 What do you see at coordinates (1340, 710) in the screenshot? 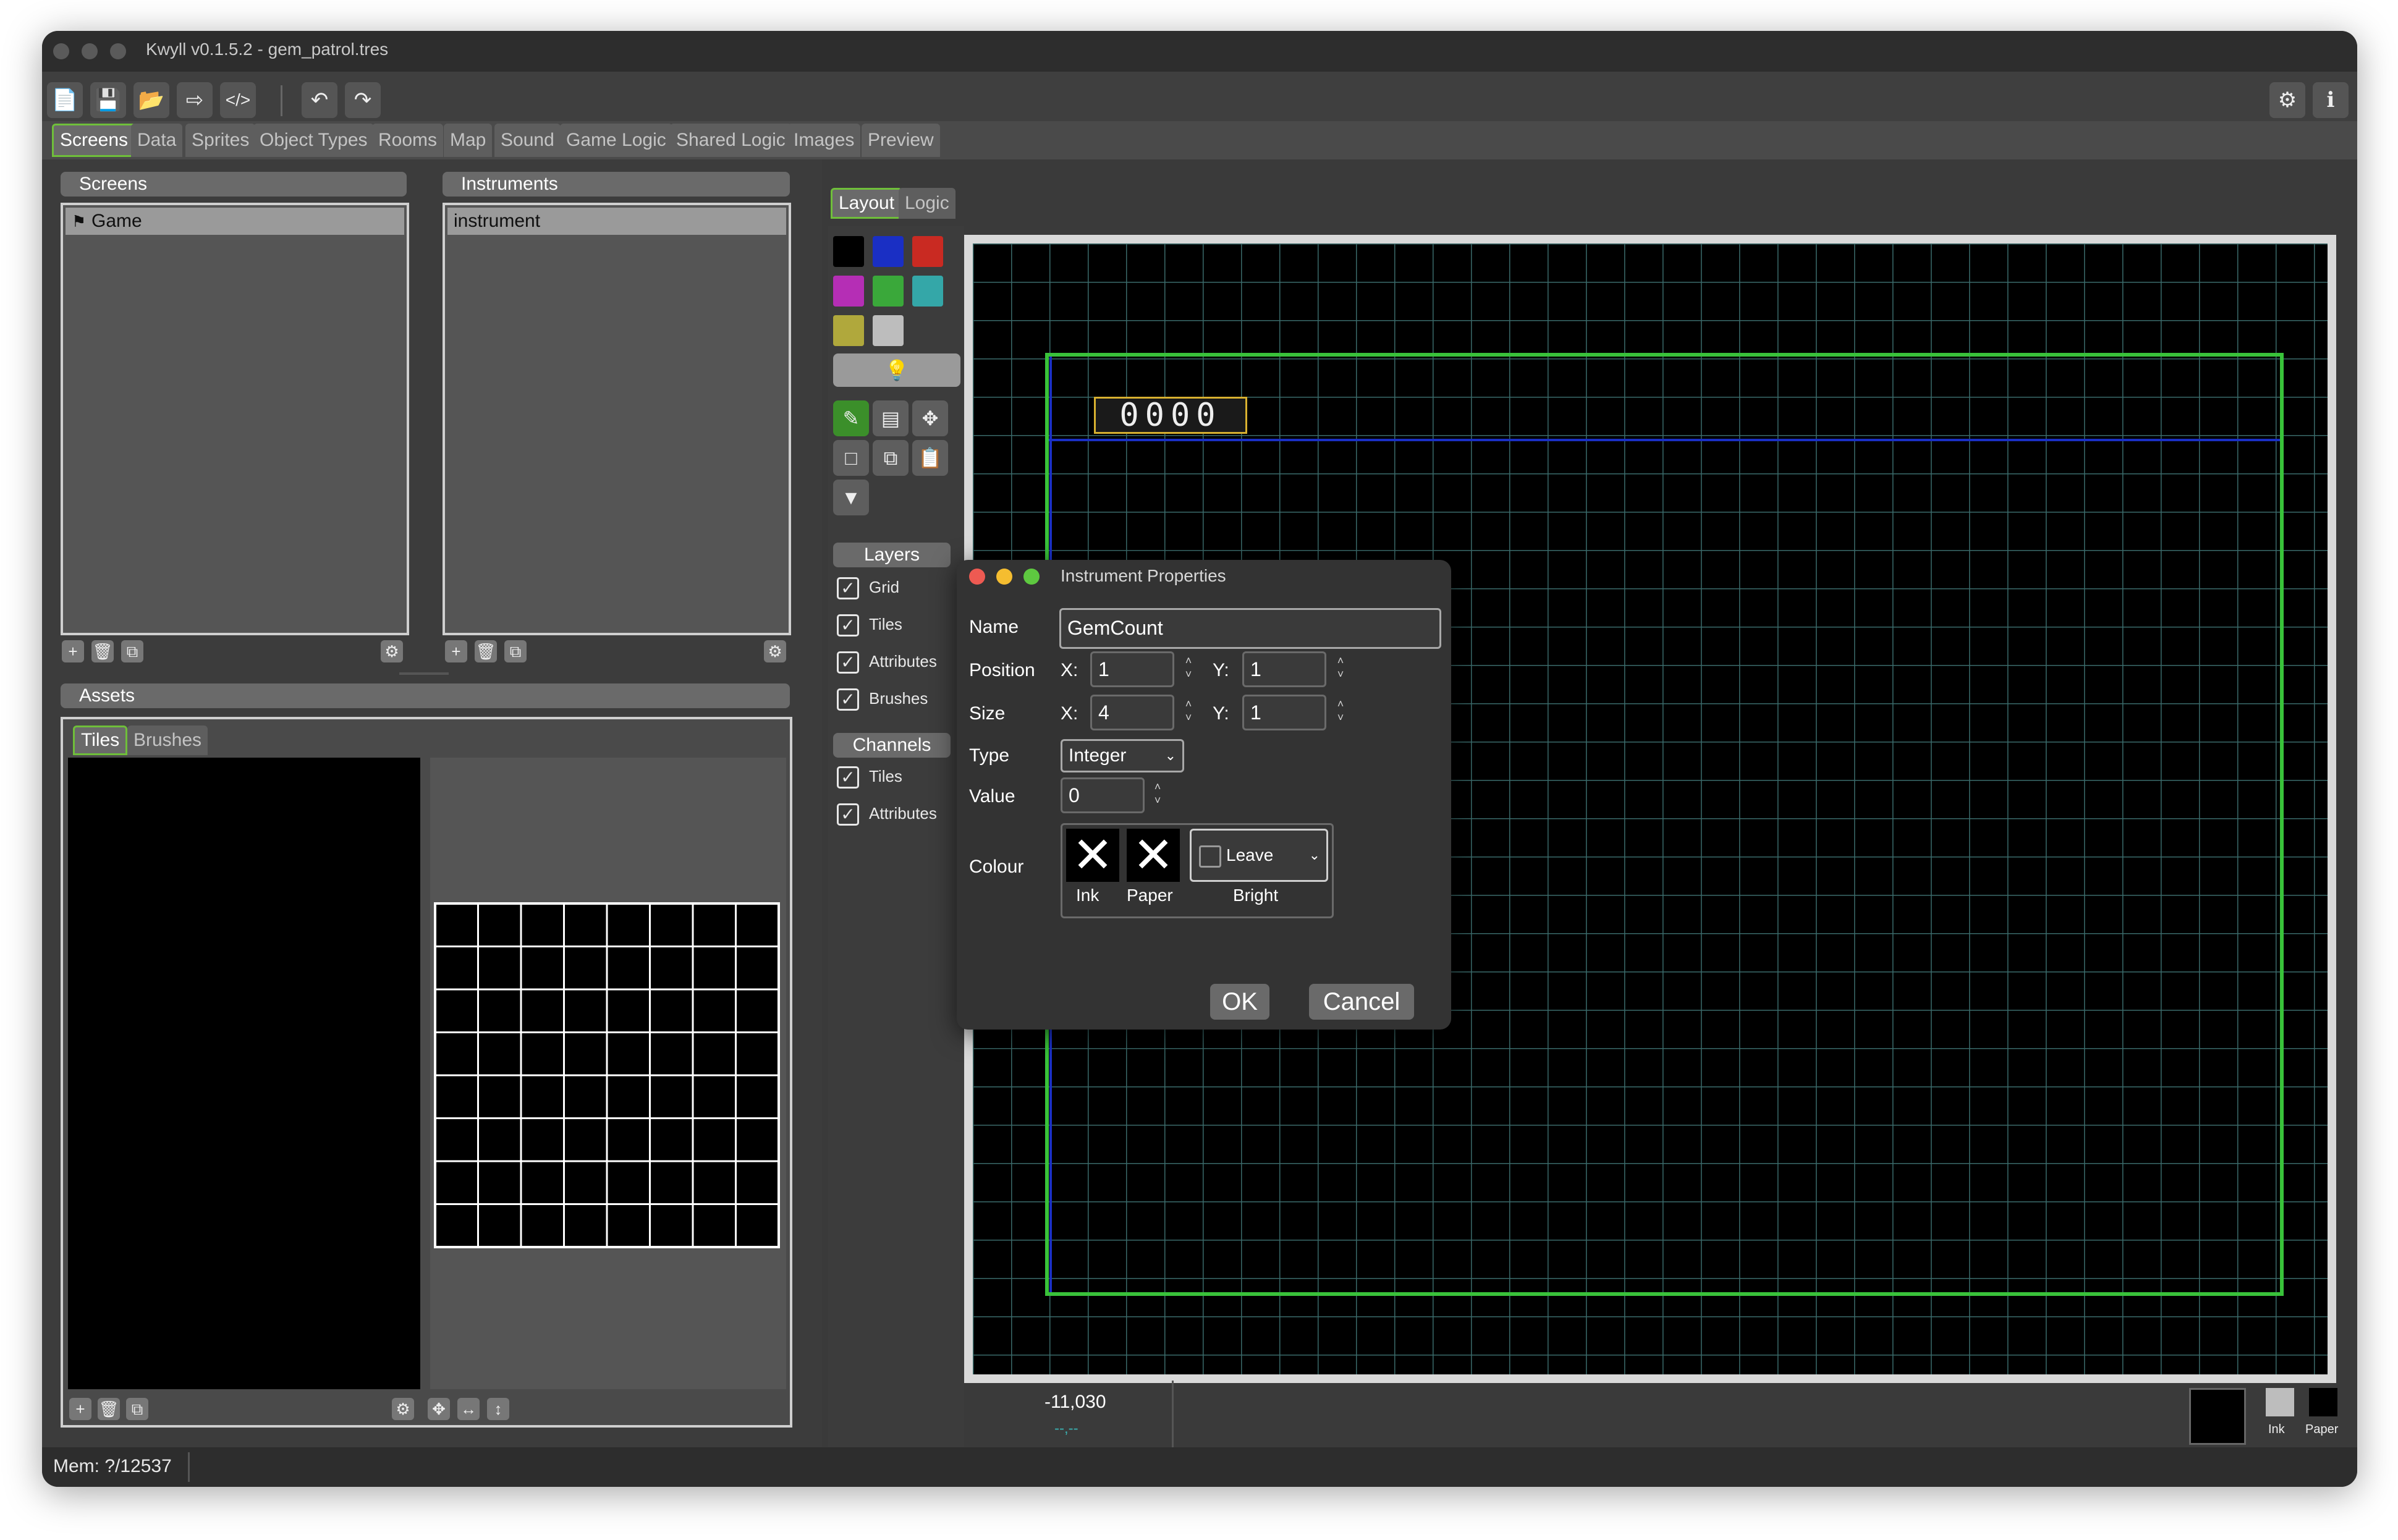
I see `size-y-stepper: ˄ ˅` at bounding box center [1340, 710].